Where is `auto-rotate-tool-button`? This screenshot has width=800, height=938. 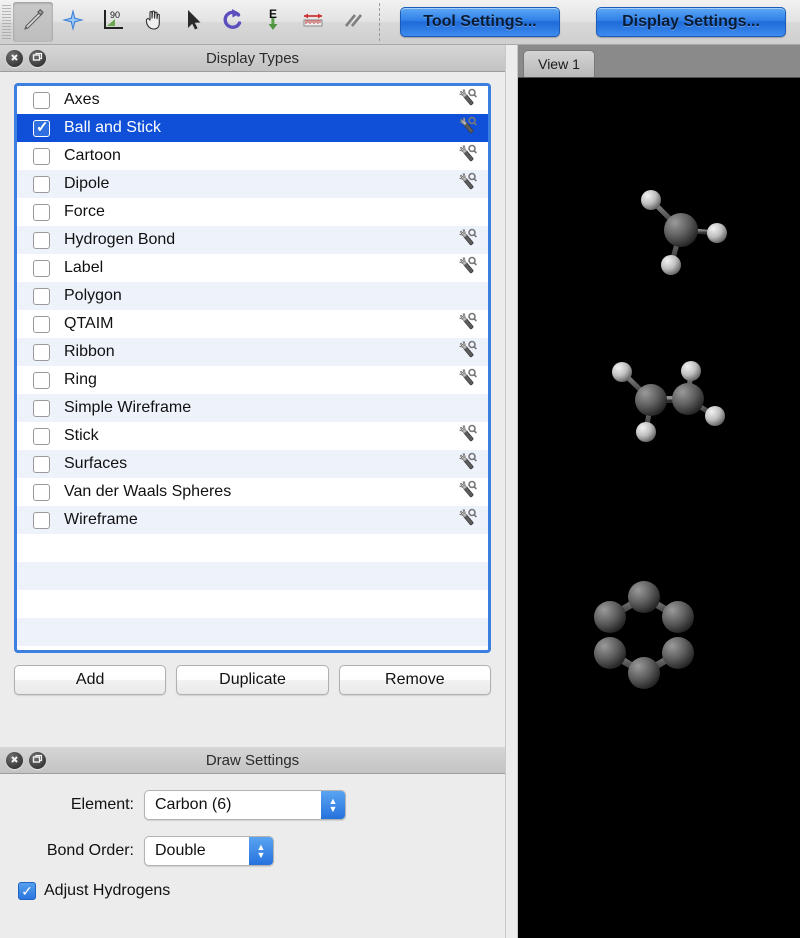 auto-rotate-tool-button is located at coordinates (233, 22).